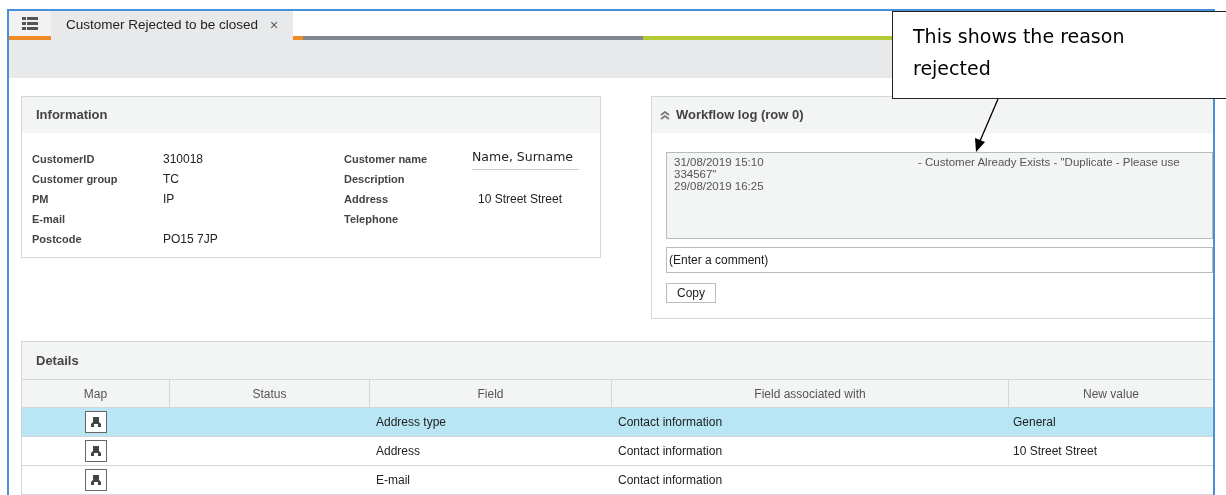 This screenshot has height=495, width=1226. What do you see at coordinates (57, 239) in the screenshot?
I see `field-label: Postcode` at bounding box center [57, 239].